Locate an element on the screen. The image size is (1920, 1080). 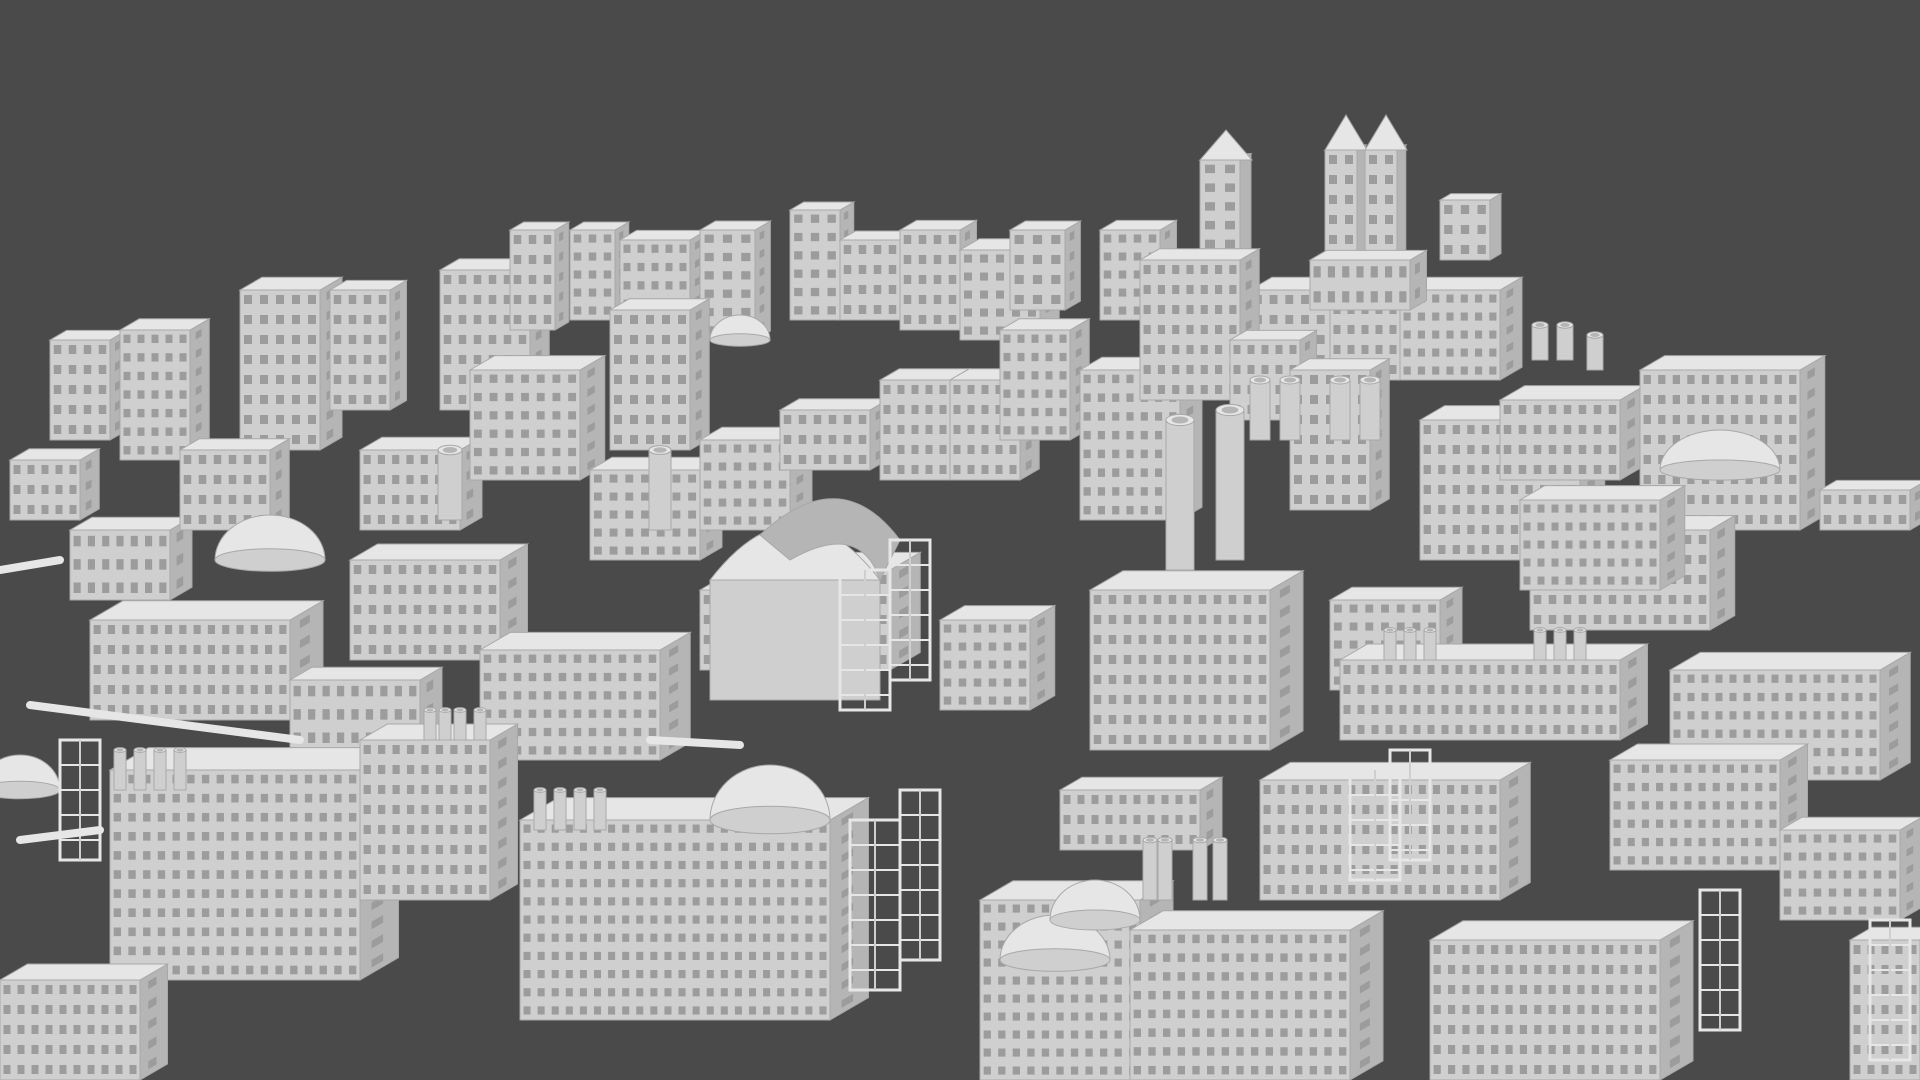
foreground-factory is located at coordinates (254, 863).